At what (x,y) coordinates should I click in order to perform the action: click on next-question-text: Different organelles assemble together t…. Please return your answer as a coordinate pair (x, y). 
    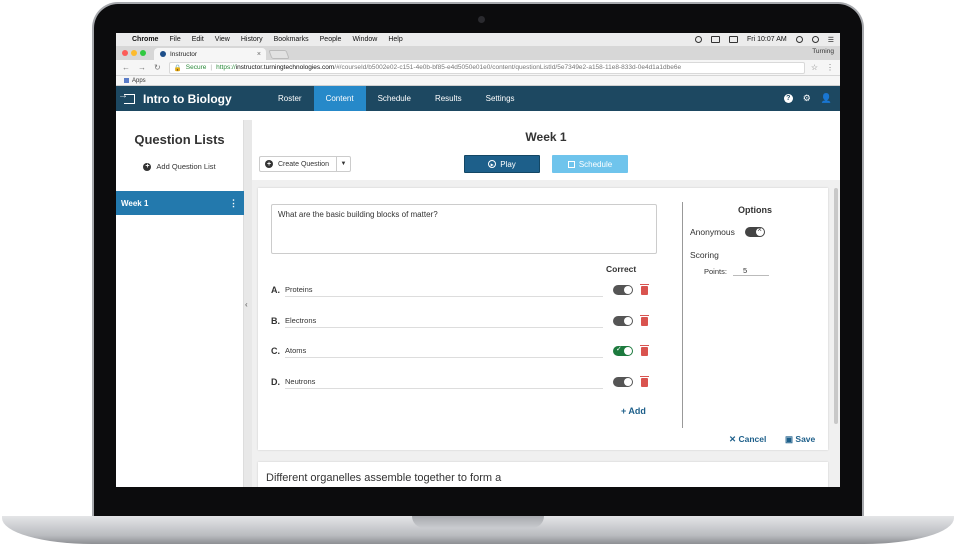
    Looking at the image, I should click on (384, 478).